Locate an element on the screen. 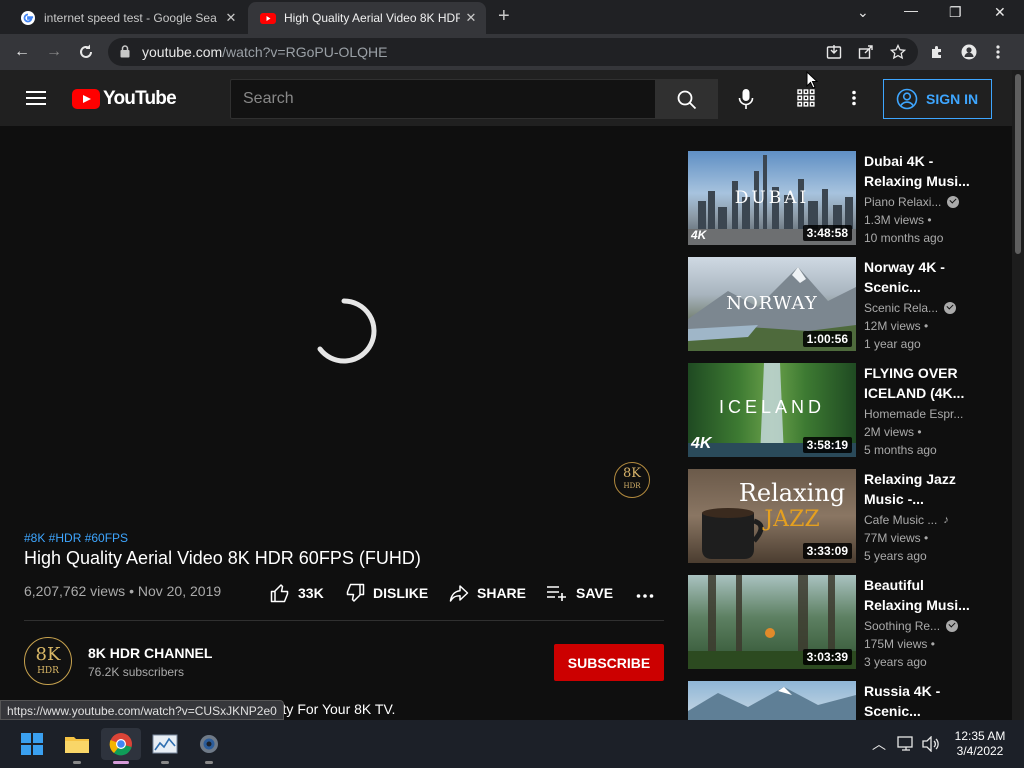 The height and width of the screenshot is (768, 1024). tab-search-chevron-icon: ⌄ is located at coordinates (863, 12).